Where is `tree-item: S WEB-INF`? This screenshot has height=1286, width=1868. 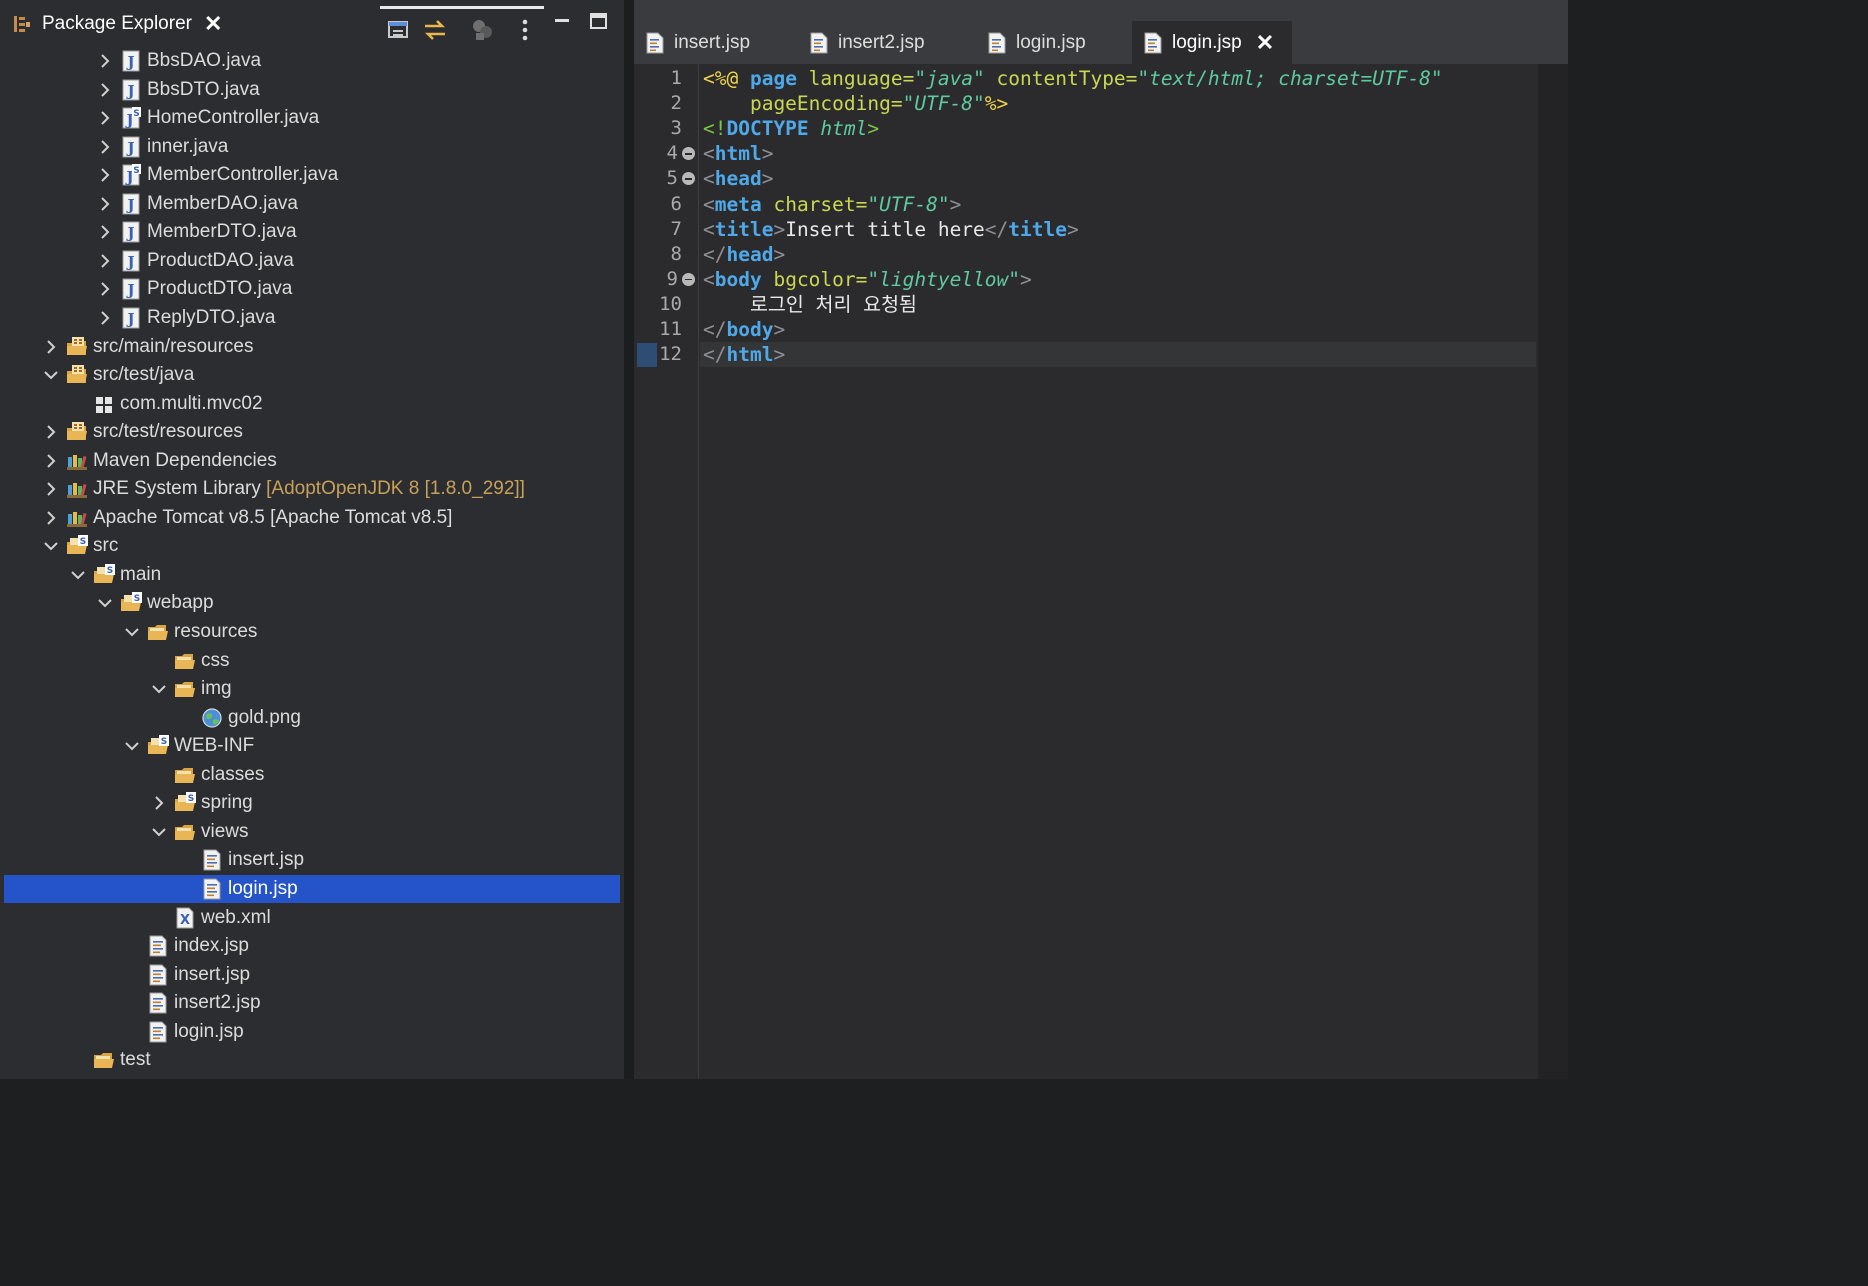 tree-item: S WEB-INF is located at coordinates (312, 746).